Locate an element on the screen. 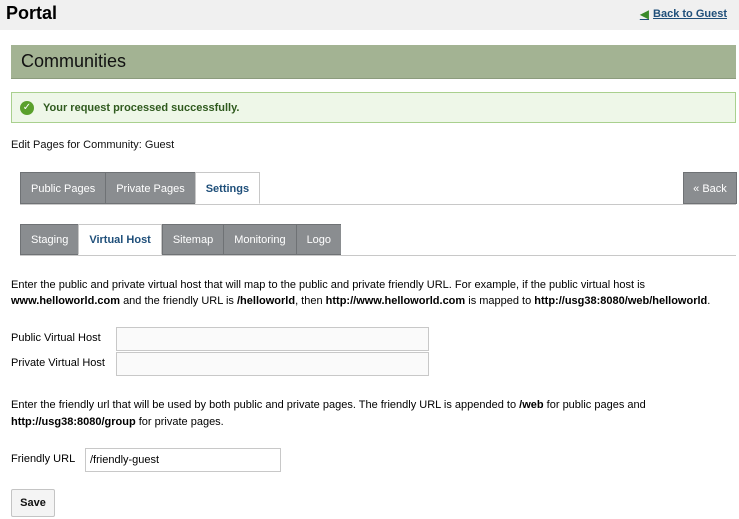  communities-header: Communities is located at coordinates (373, 62).